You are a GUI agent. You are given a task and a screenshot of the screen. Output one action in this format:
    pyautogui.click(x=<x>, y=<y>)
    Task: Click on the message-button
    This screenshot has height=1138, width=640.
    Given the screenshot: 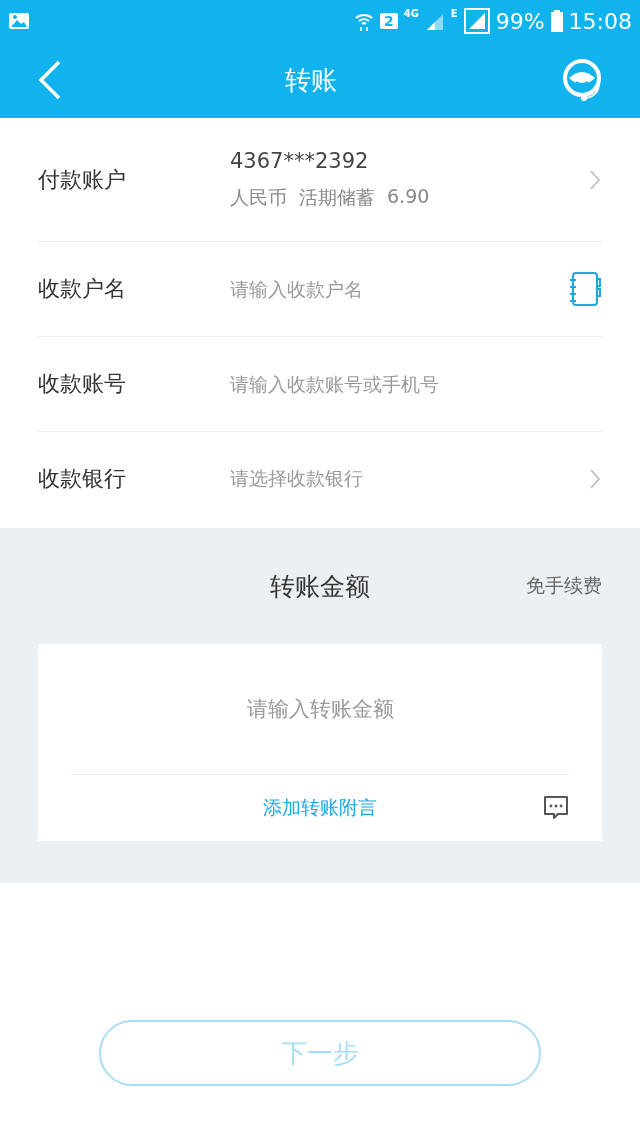 What is the action you would take?
    pyautogui.click(x=556, y=808)
    